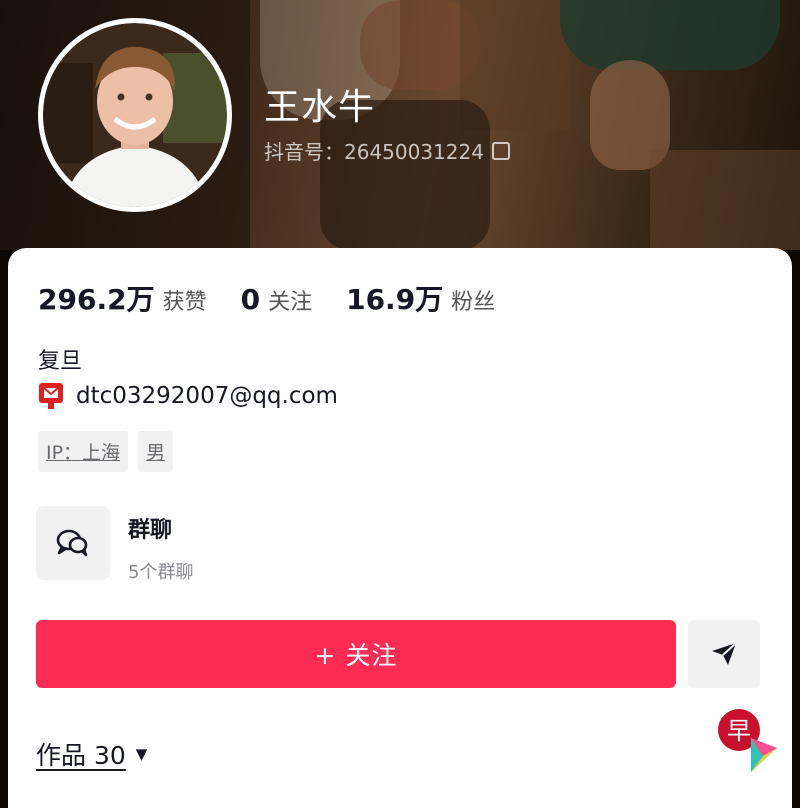 This screenshot has width=800, height=808. What do you see at coordinates (184, 302) in the screenshot?
I see `stat-likes-label: 获赞` at bounding box center [184, 302].